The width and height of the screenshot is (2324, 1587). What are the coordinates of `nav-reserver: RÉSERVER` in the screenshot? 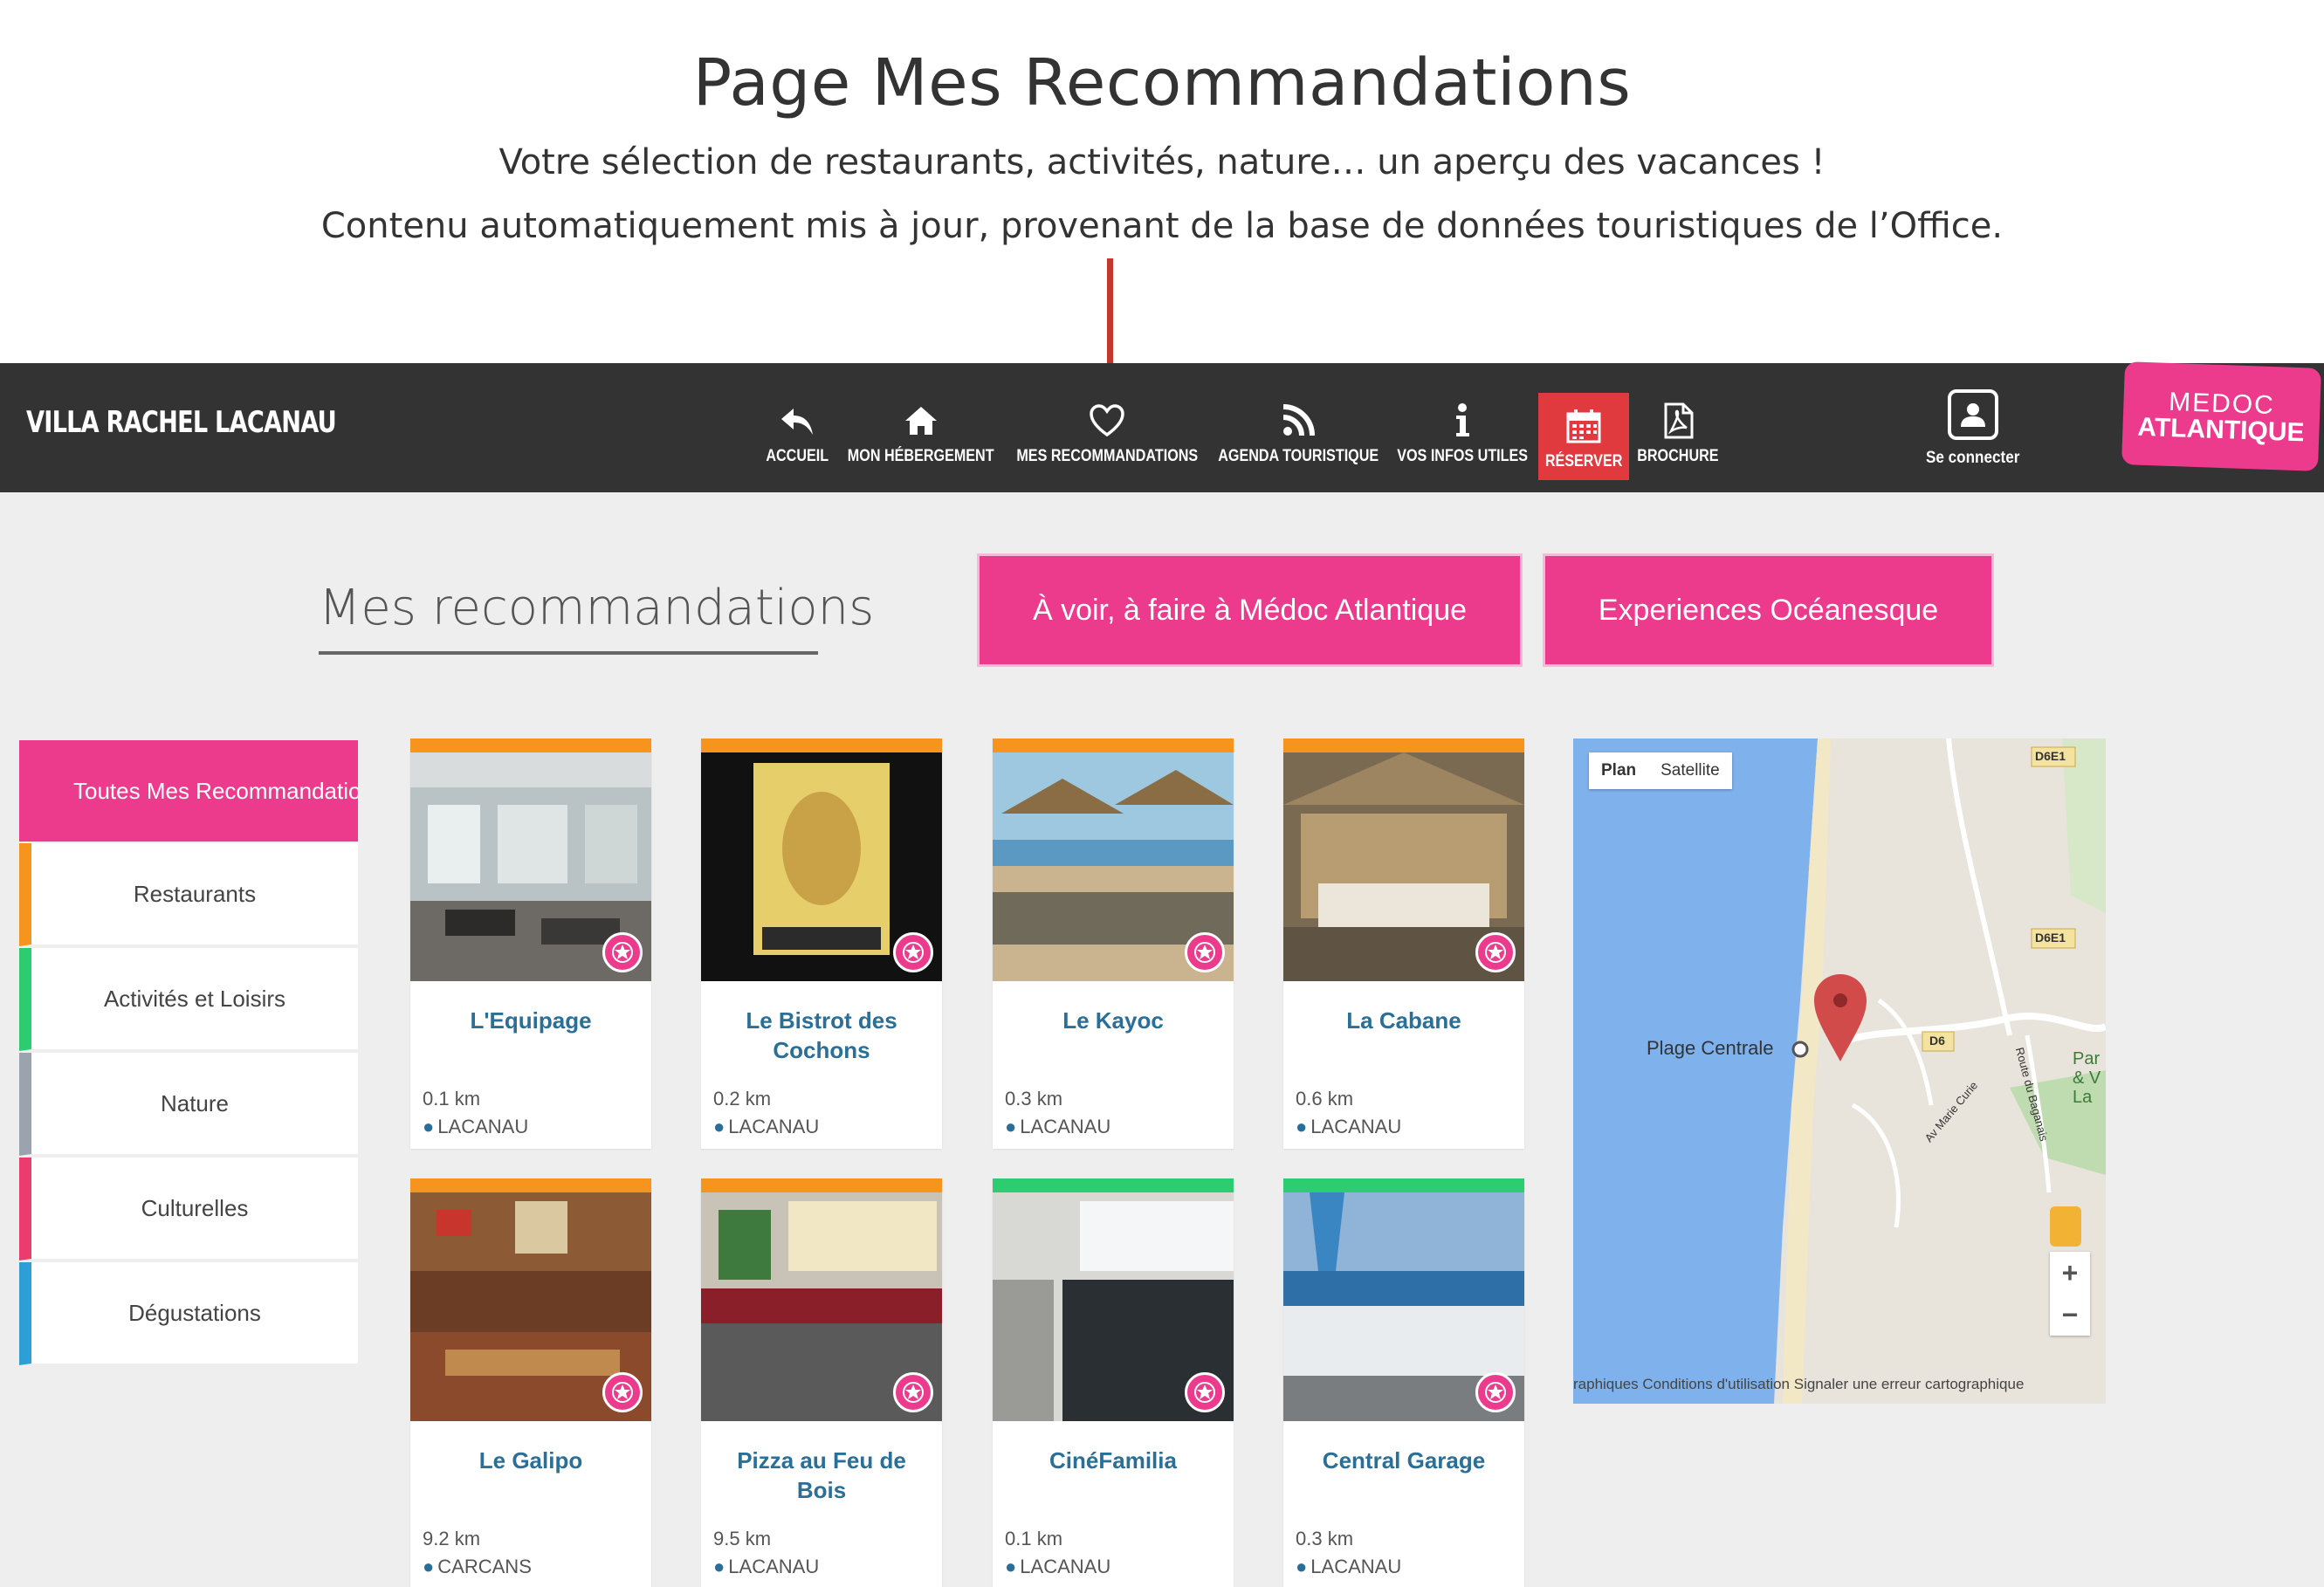 It's located at (1584, 436).